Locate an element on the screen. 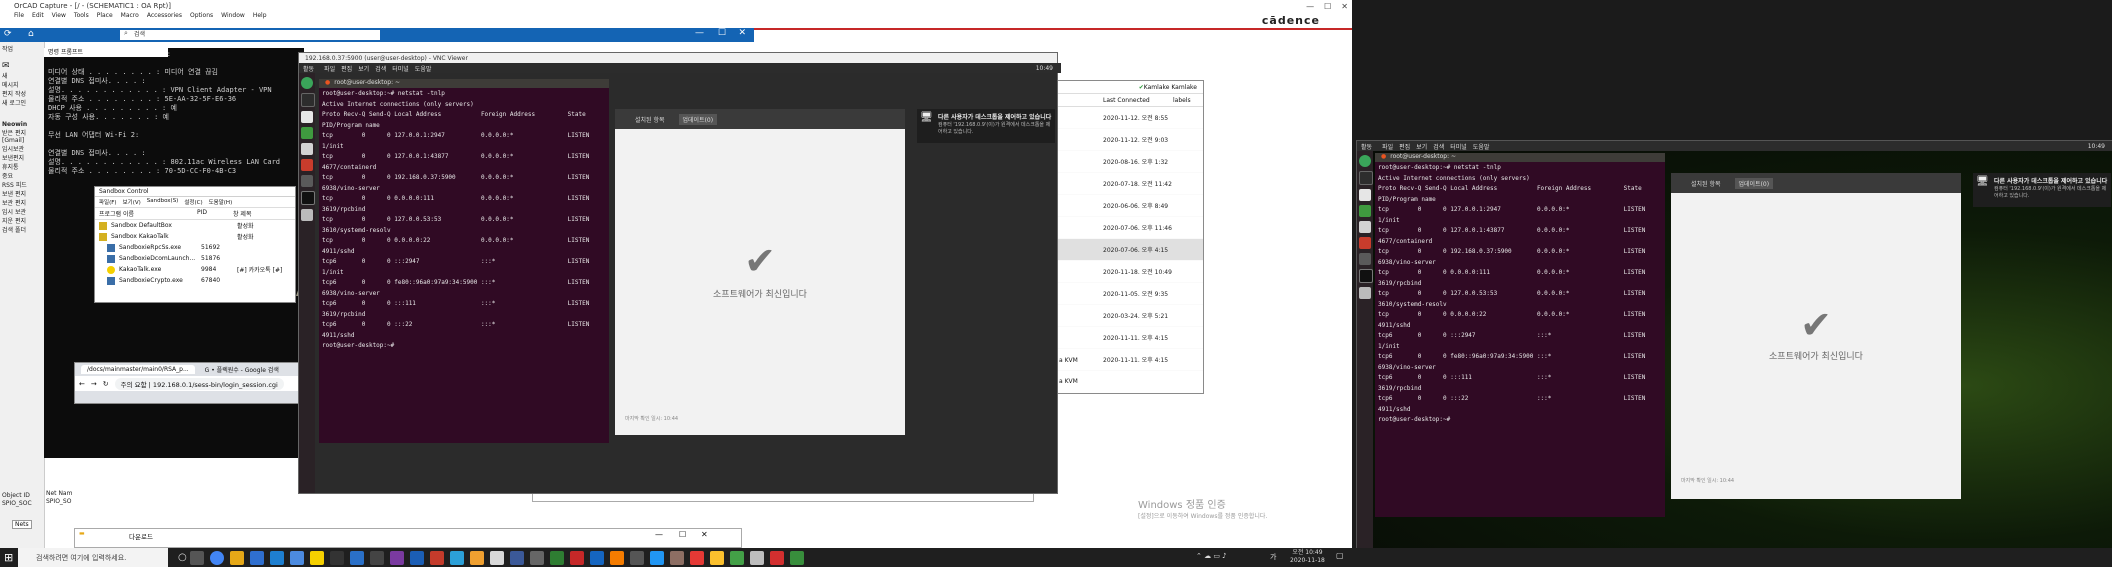  user-name: Kamlake Kamlake is located at coordinates (1170, 87).